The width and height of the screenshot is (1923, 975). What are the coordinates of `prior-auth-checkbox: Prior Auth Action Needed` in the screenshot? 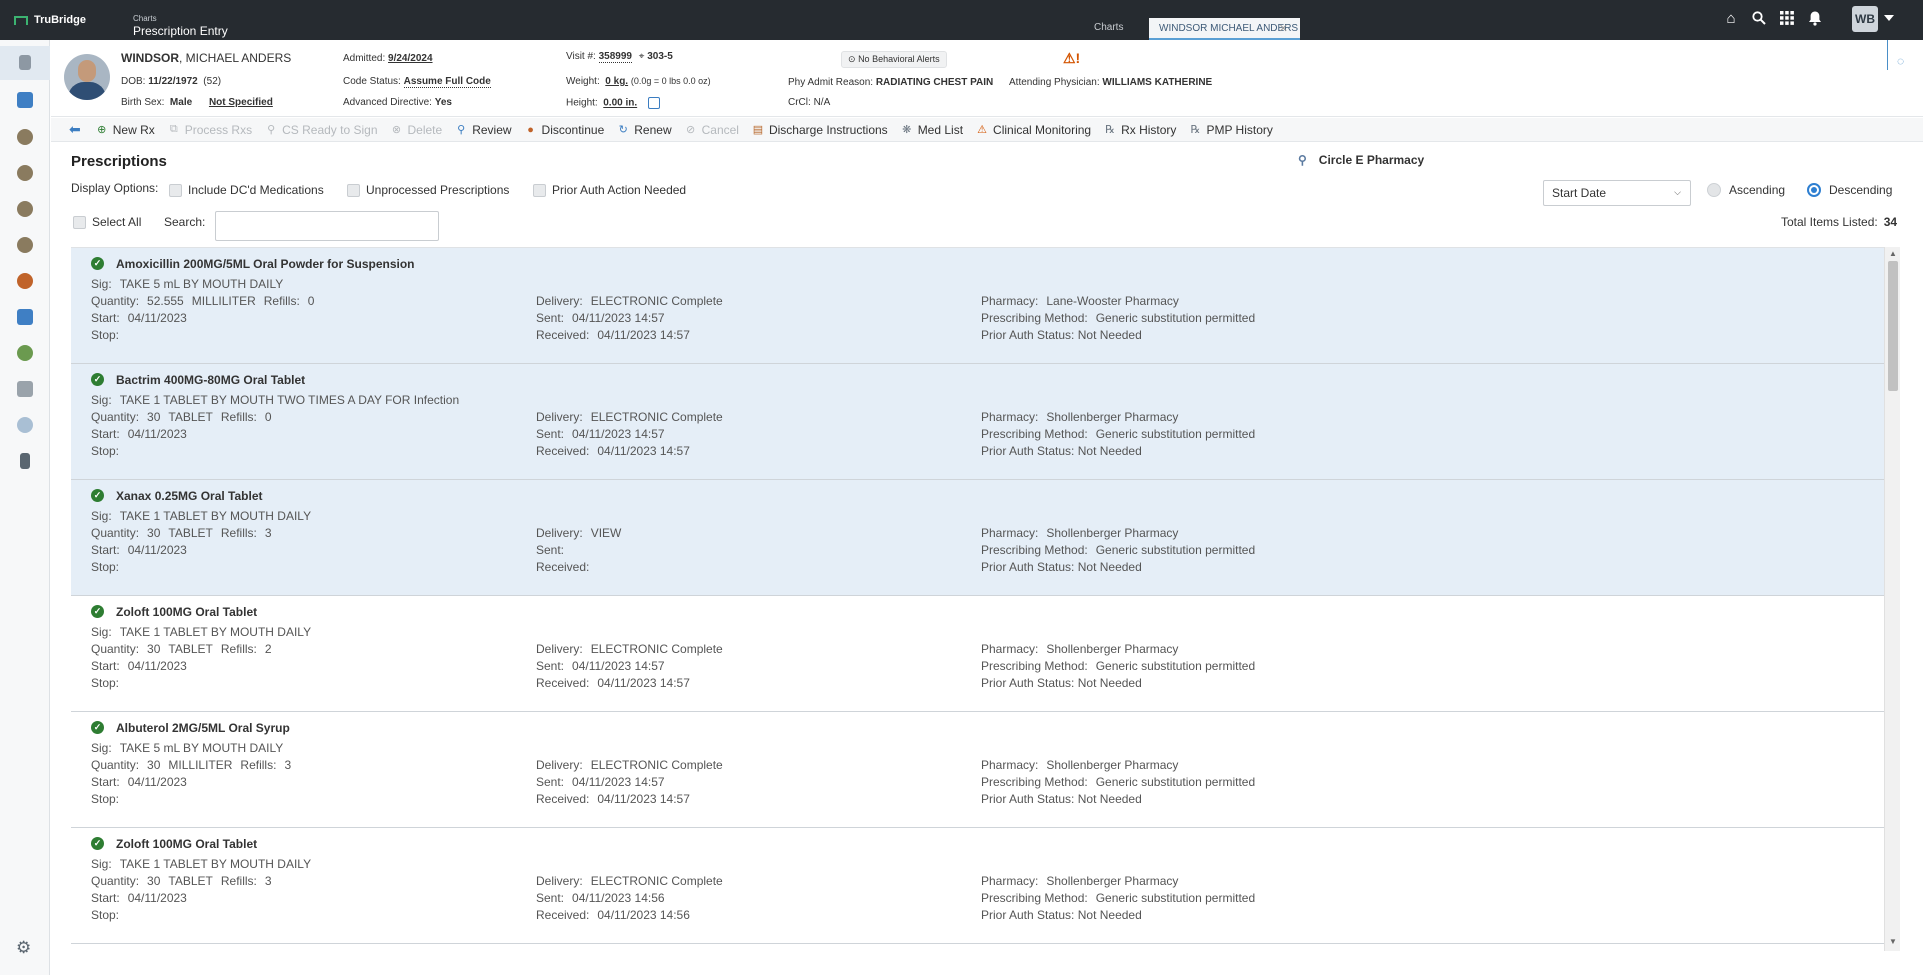 It's located at (609, 190).